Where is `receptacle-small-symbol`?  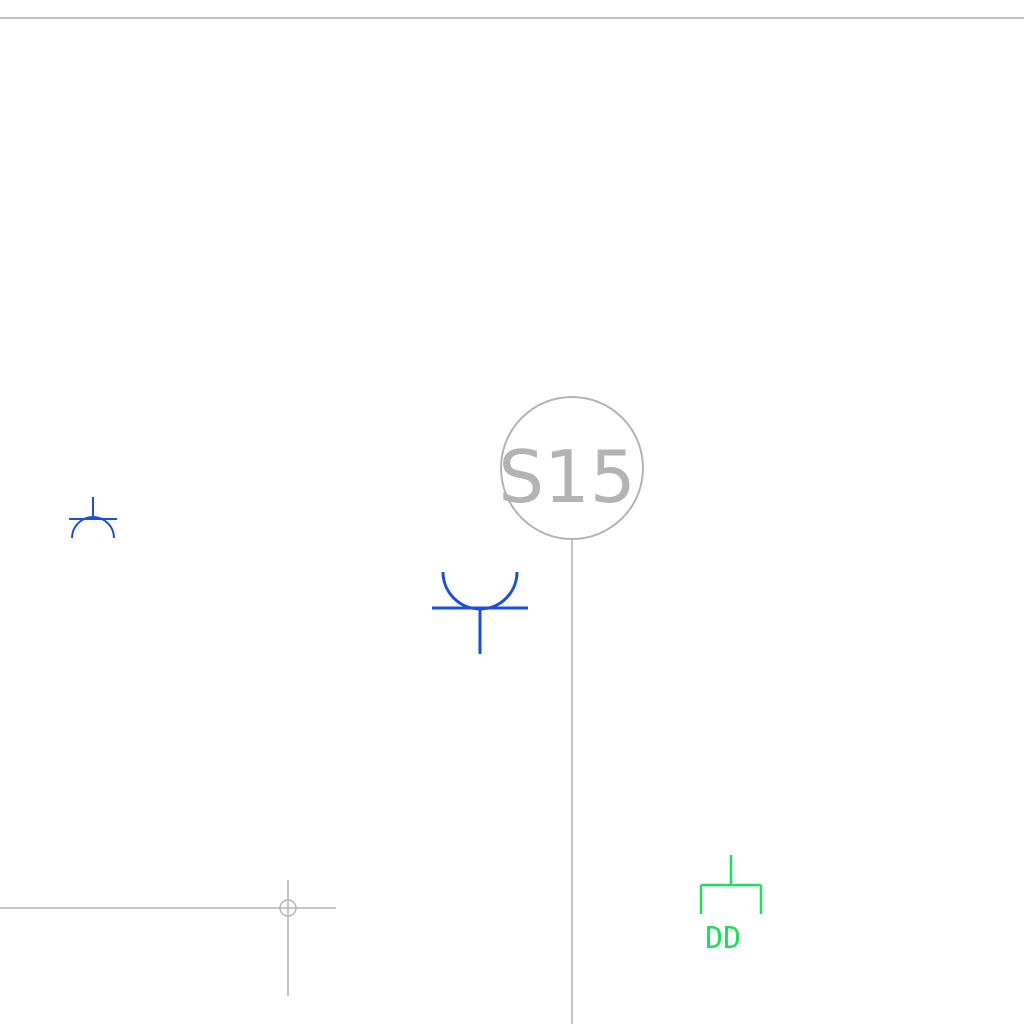
receptacle-small-symbol is located at coordinates (93, 518).